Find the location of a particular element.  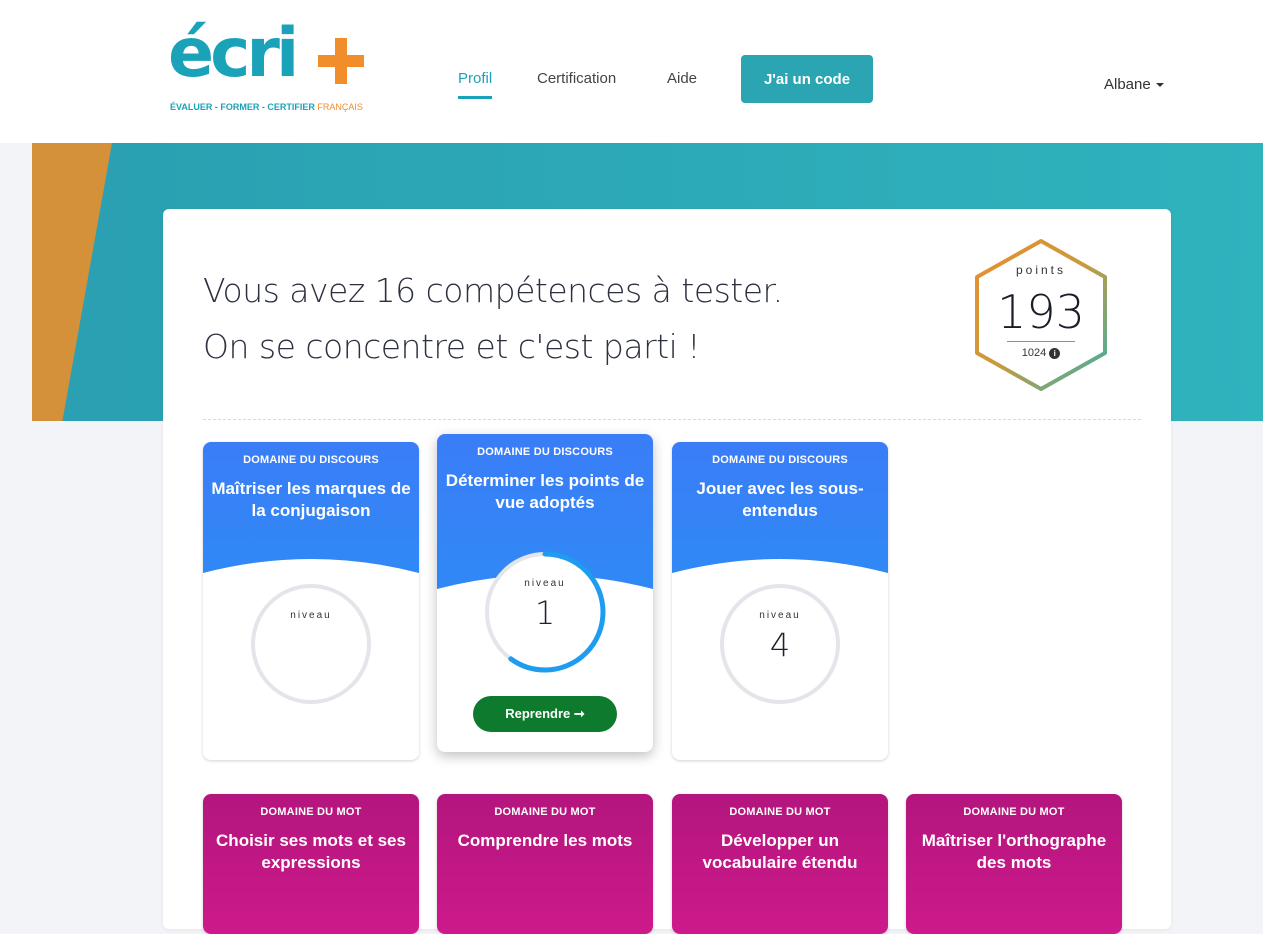

resume-button: Reprendre ➞ is located at coordinates (545, 714).